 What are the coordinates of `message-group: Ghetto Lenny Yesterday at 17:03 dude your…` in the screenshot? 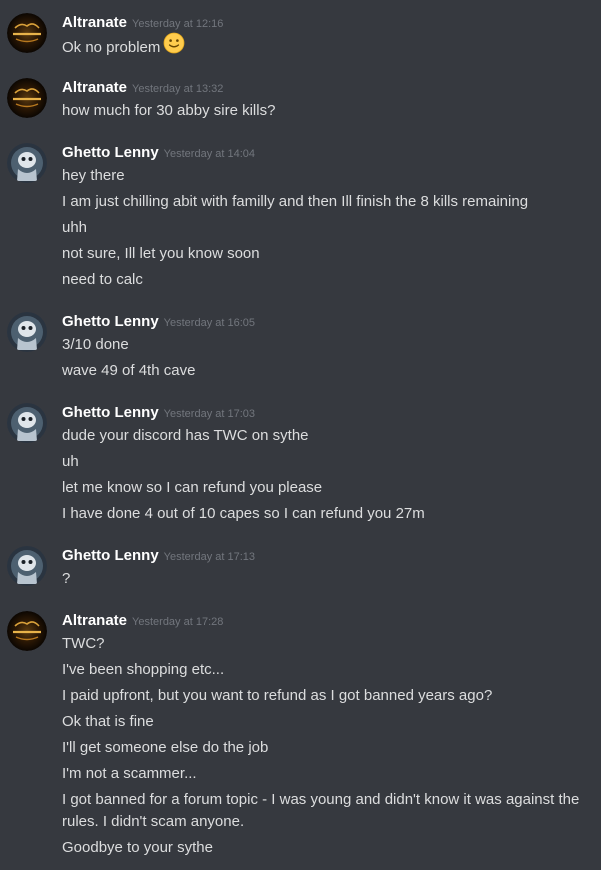 It's located at (300, 465).